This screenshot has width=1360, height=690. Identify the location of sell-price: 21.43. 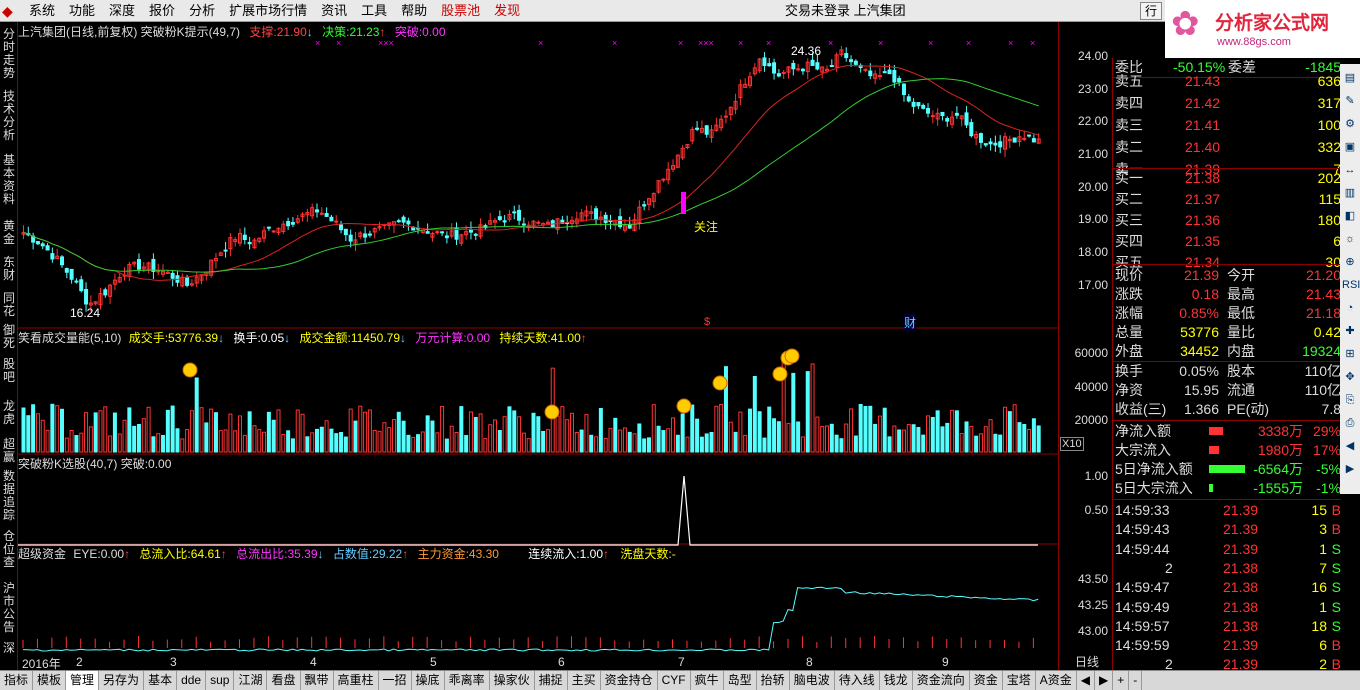
(1202, 81).